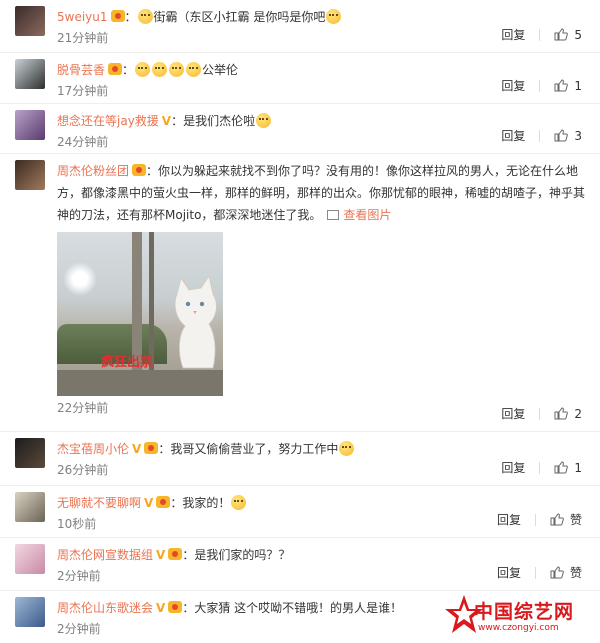 Image resolution: width=600 pixels, height=643 pixels. What do you see at coordinates (300, 26) in the screenshot?
I see `comment-item: 5weiyu1：街霸（东区小扛霸 是你吗是你吧 21分钟前 回复 5` at bounding box center [300, 26].